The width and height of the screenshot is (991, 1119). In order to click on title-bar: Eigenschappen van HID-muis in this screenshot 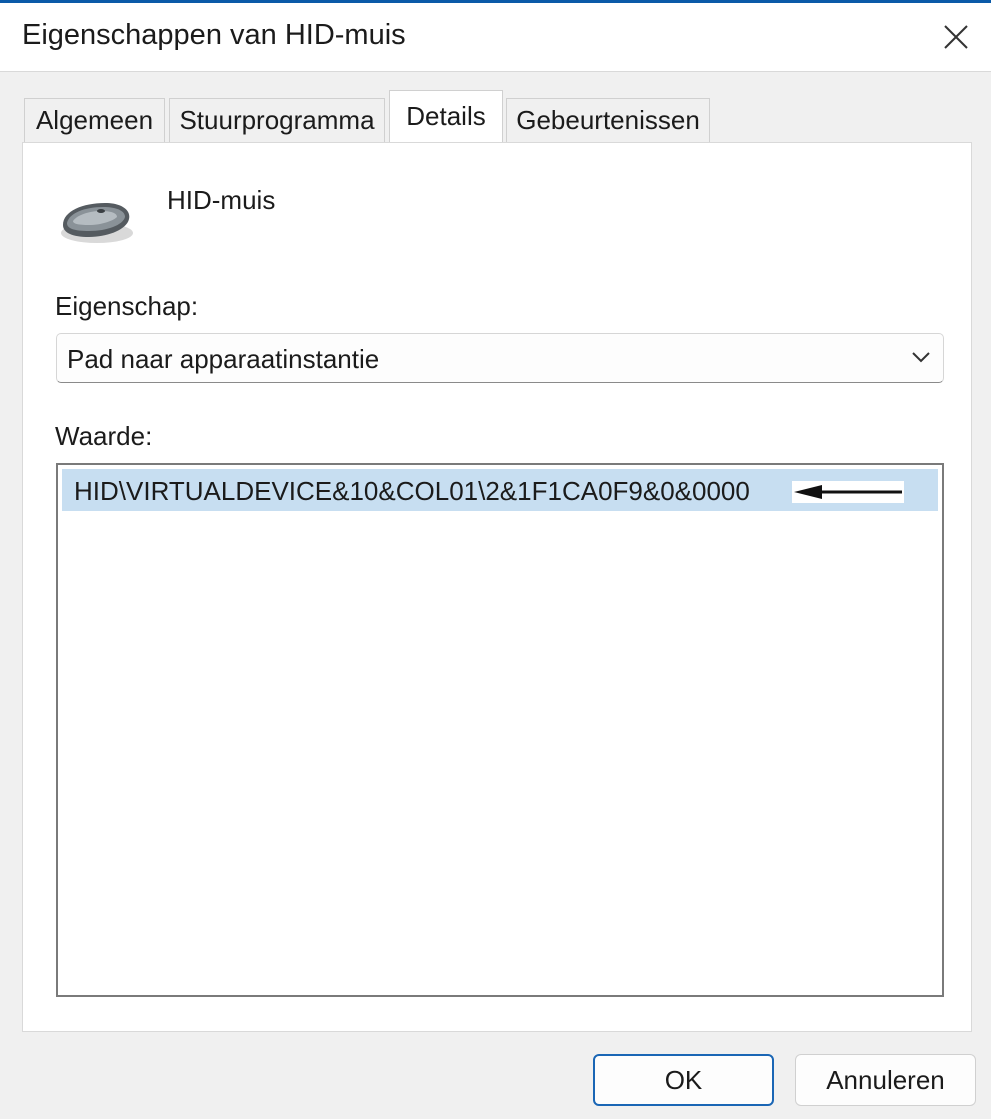, I will do `click(495, 36)`.